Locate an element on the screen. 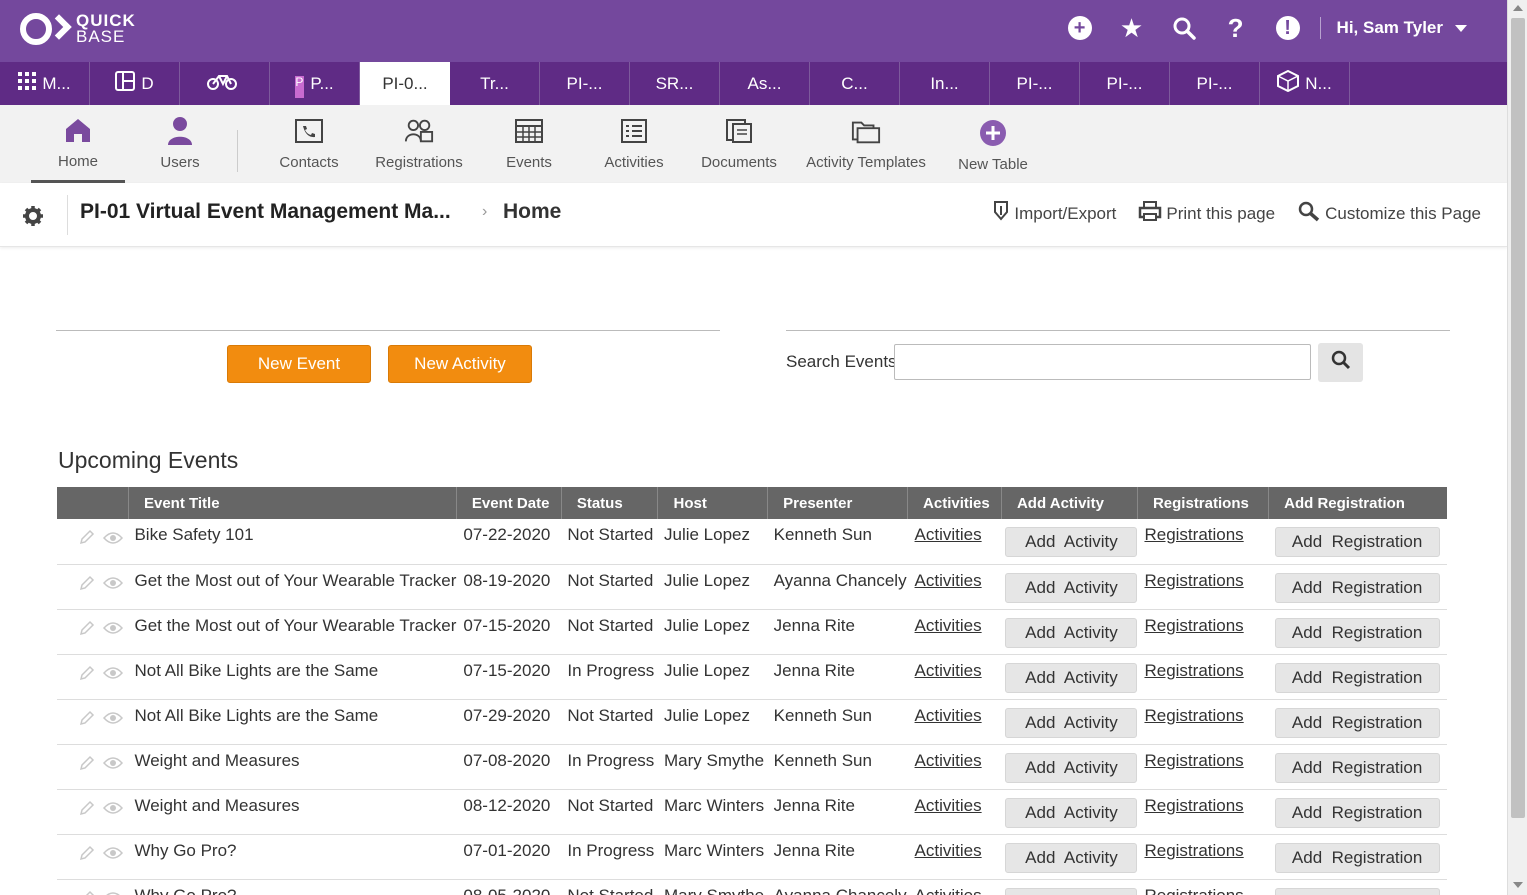 The height and width of the screenshot is (895, 1527). alert-icon: ! is located at coordinates (1288, 28).